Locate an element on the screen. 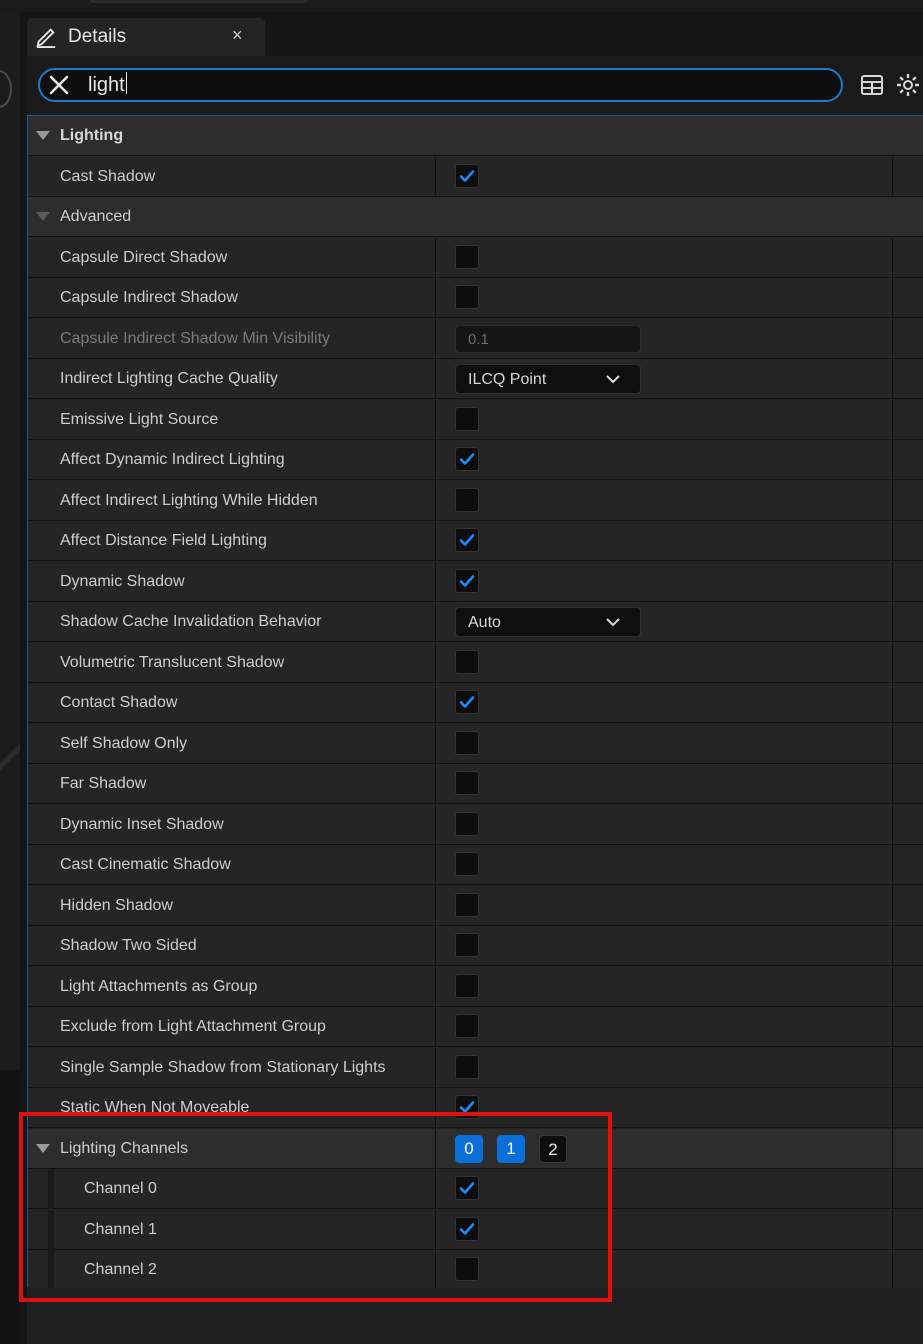  channel-toggle-1: 1 is located at coordinates (511, 1149).